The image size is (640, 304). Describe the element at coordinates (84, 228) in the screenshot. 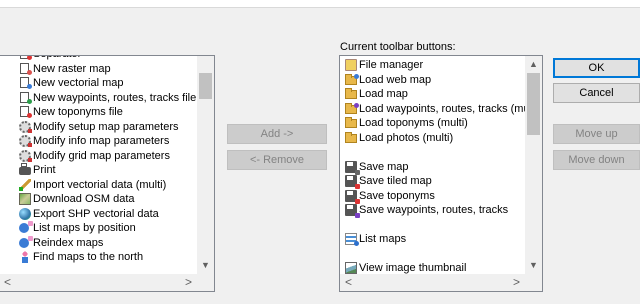

I see `list-item-label: List maps by position` at that location.